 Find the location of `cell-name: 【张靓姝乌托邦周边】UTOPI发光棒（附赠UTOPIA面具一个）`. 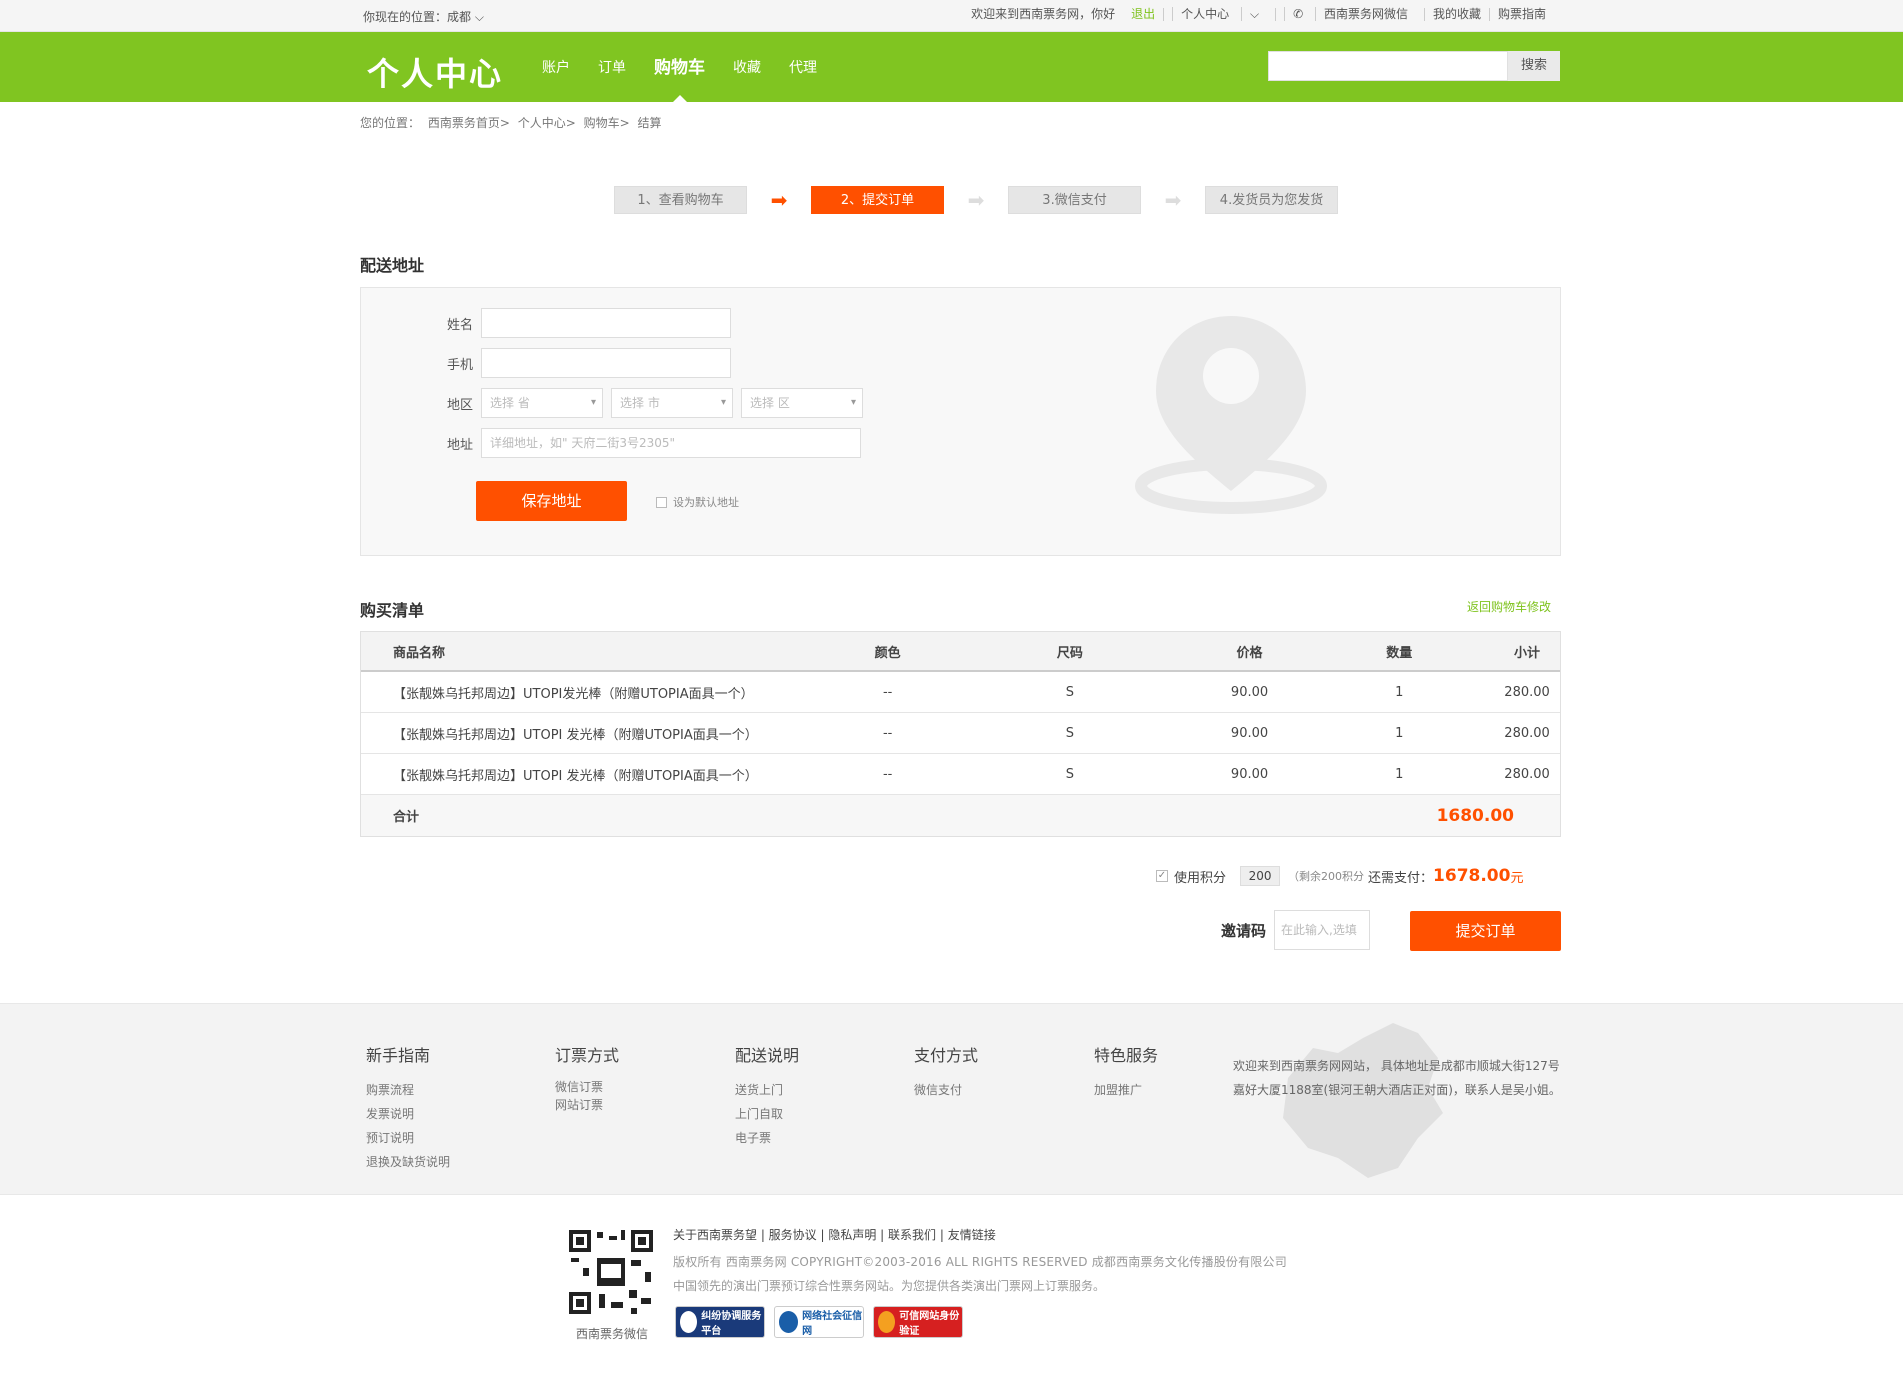

cell-name: 【张靓姝乌托邦周边】UTOPI发光棒（附赠UTOPIA面具一个） is located at coordinates (573, 694).